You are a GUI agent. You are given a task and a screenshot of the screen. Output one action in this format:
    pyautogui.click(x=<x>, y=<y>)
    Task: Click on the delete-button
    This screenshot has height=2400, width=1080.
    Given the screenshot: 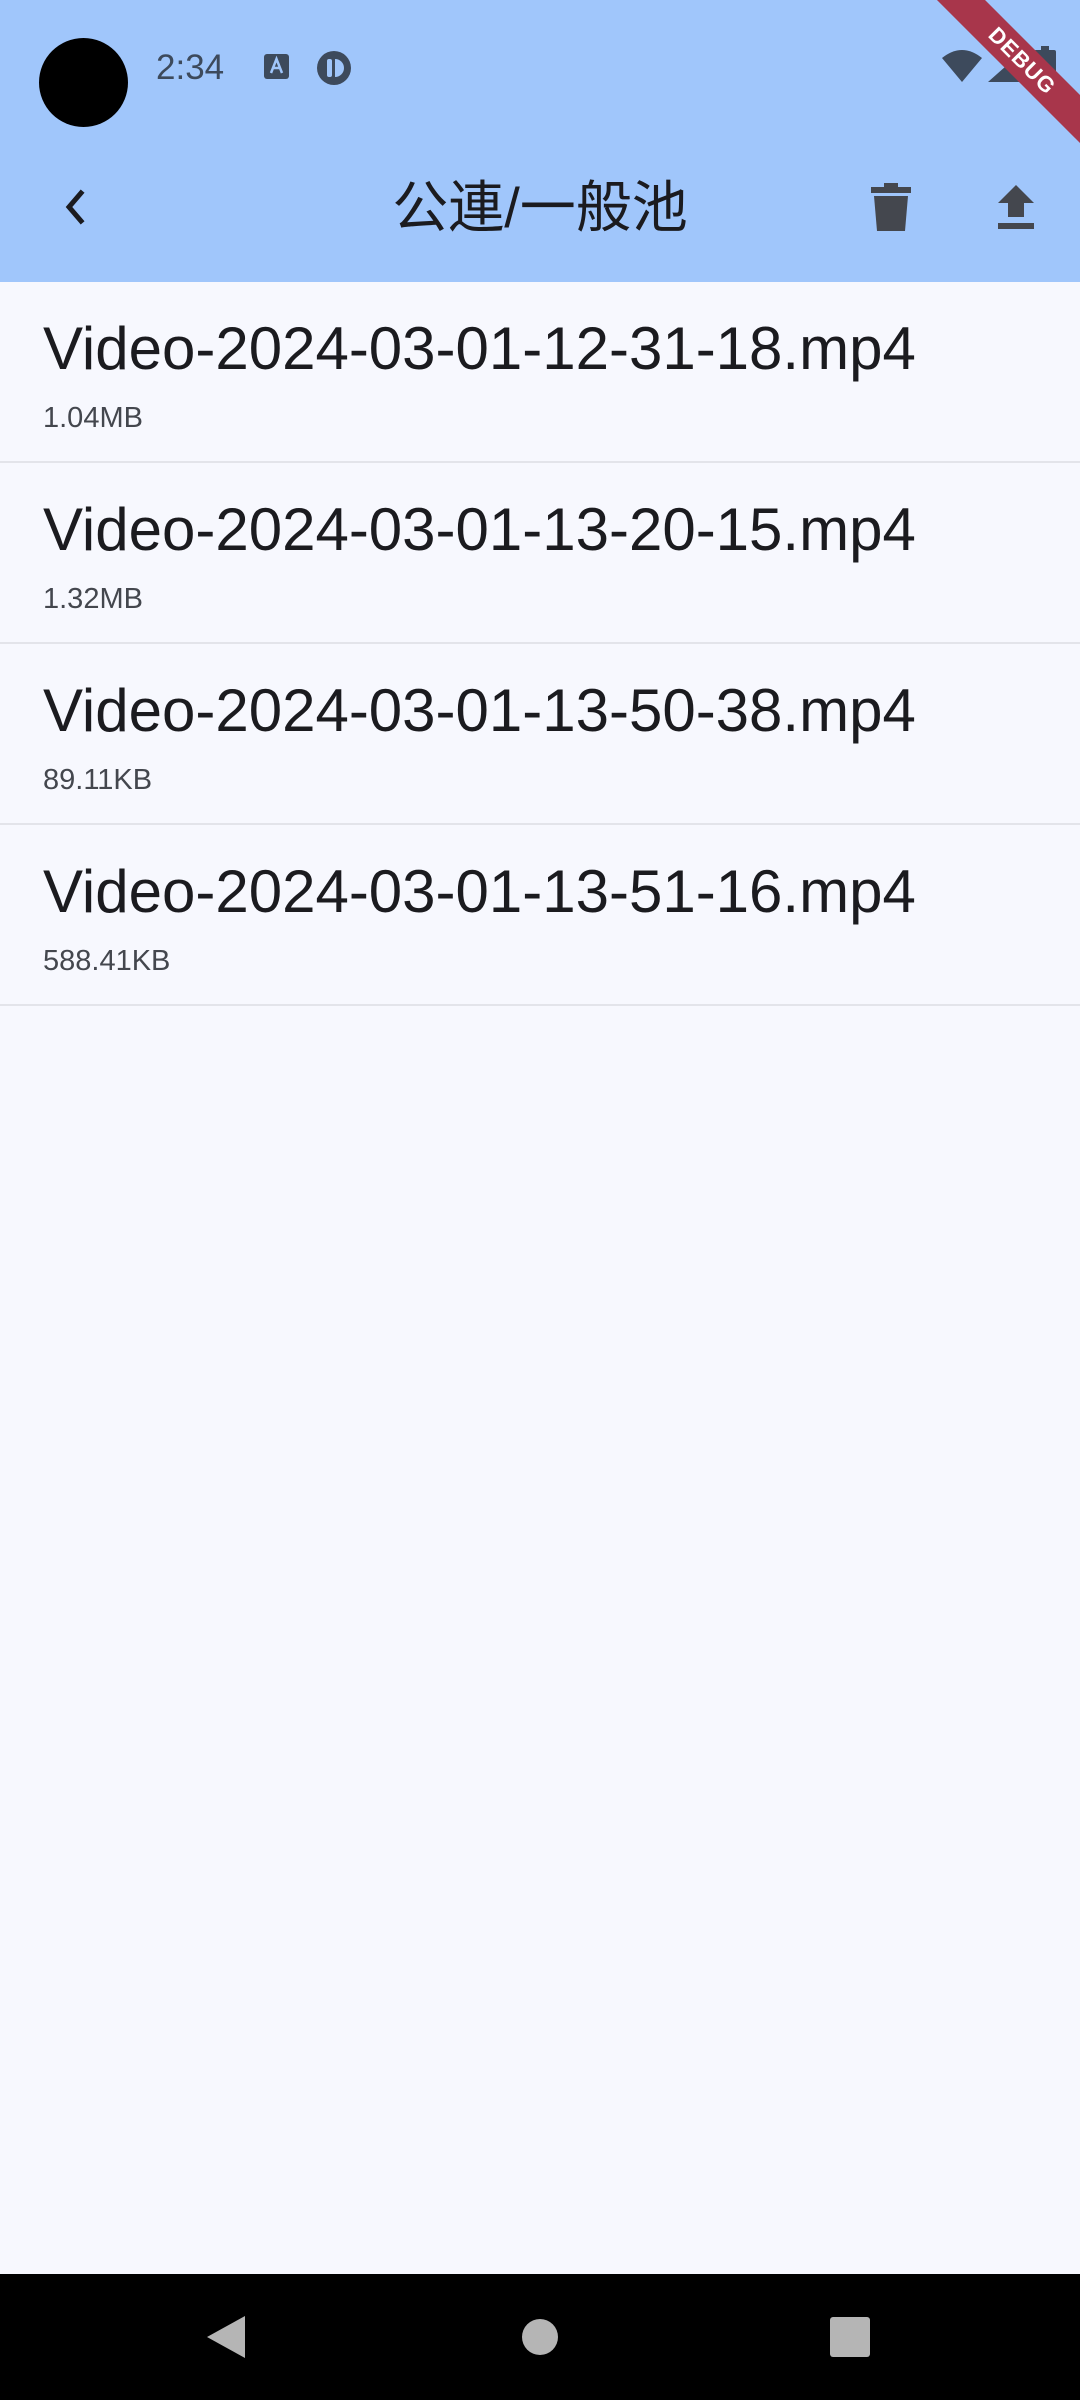 What is the action you would take?
    pyautogui.click(x=891, y=207)
    